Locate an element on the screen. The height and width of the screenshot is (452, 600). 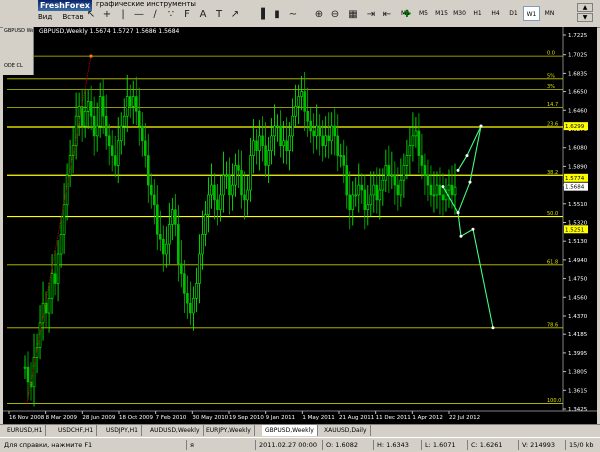
tf-m30: M30 is located at coordinates (459, 13).